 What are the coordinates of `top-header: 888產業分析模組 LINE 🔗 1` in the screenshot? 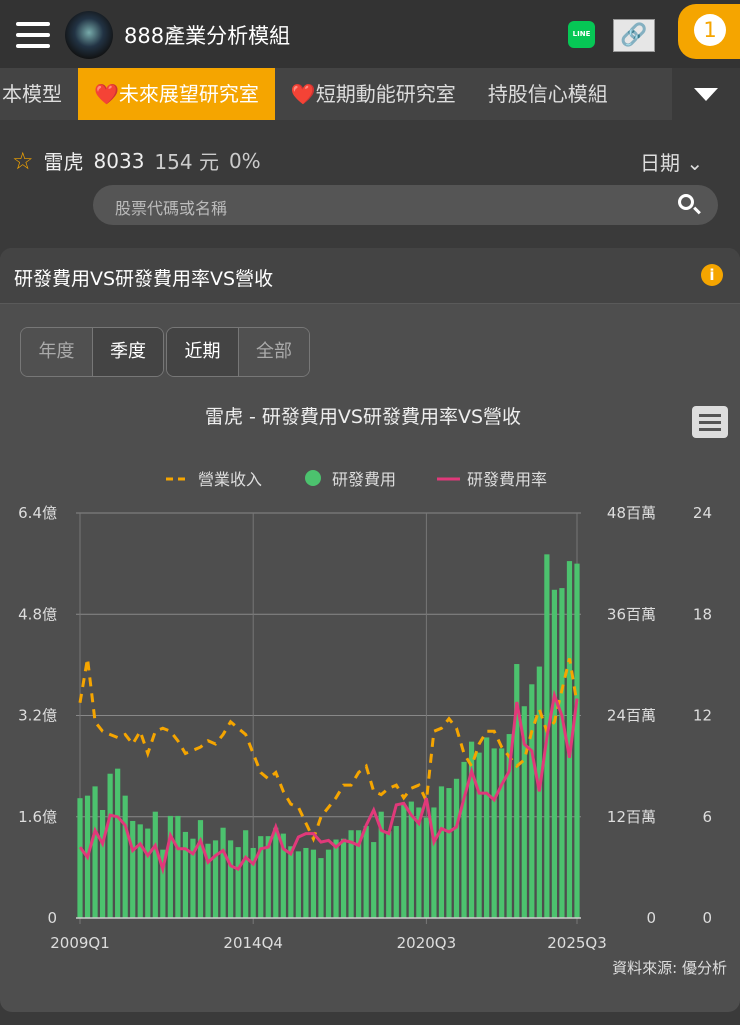 It's located at (370, 34).